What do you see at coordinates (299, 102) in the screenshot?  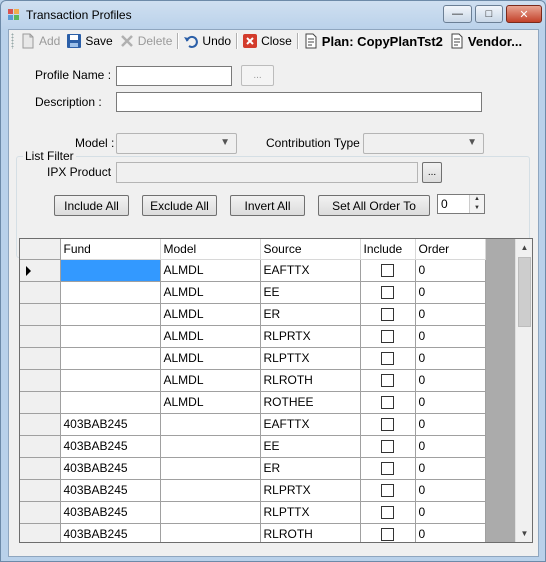 I see `description-input` at bounding box center [299, 102].